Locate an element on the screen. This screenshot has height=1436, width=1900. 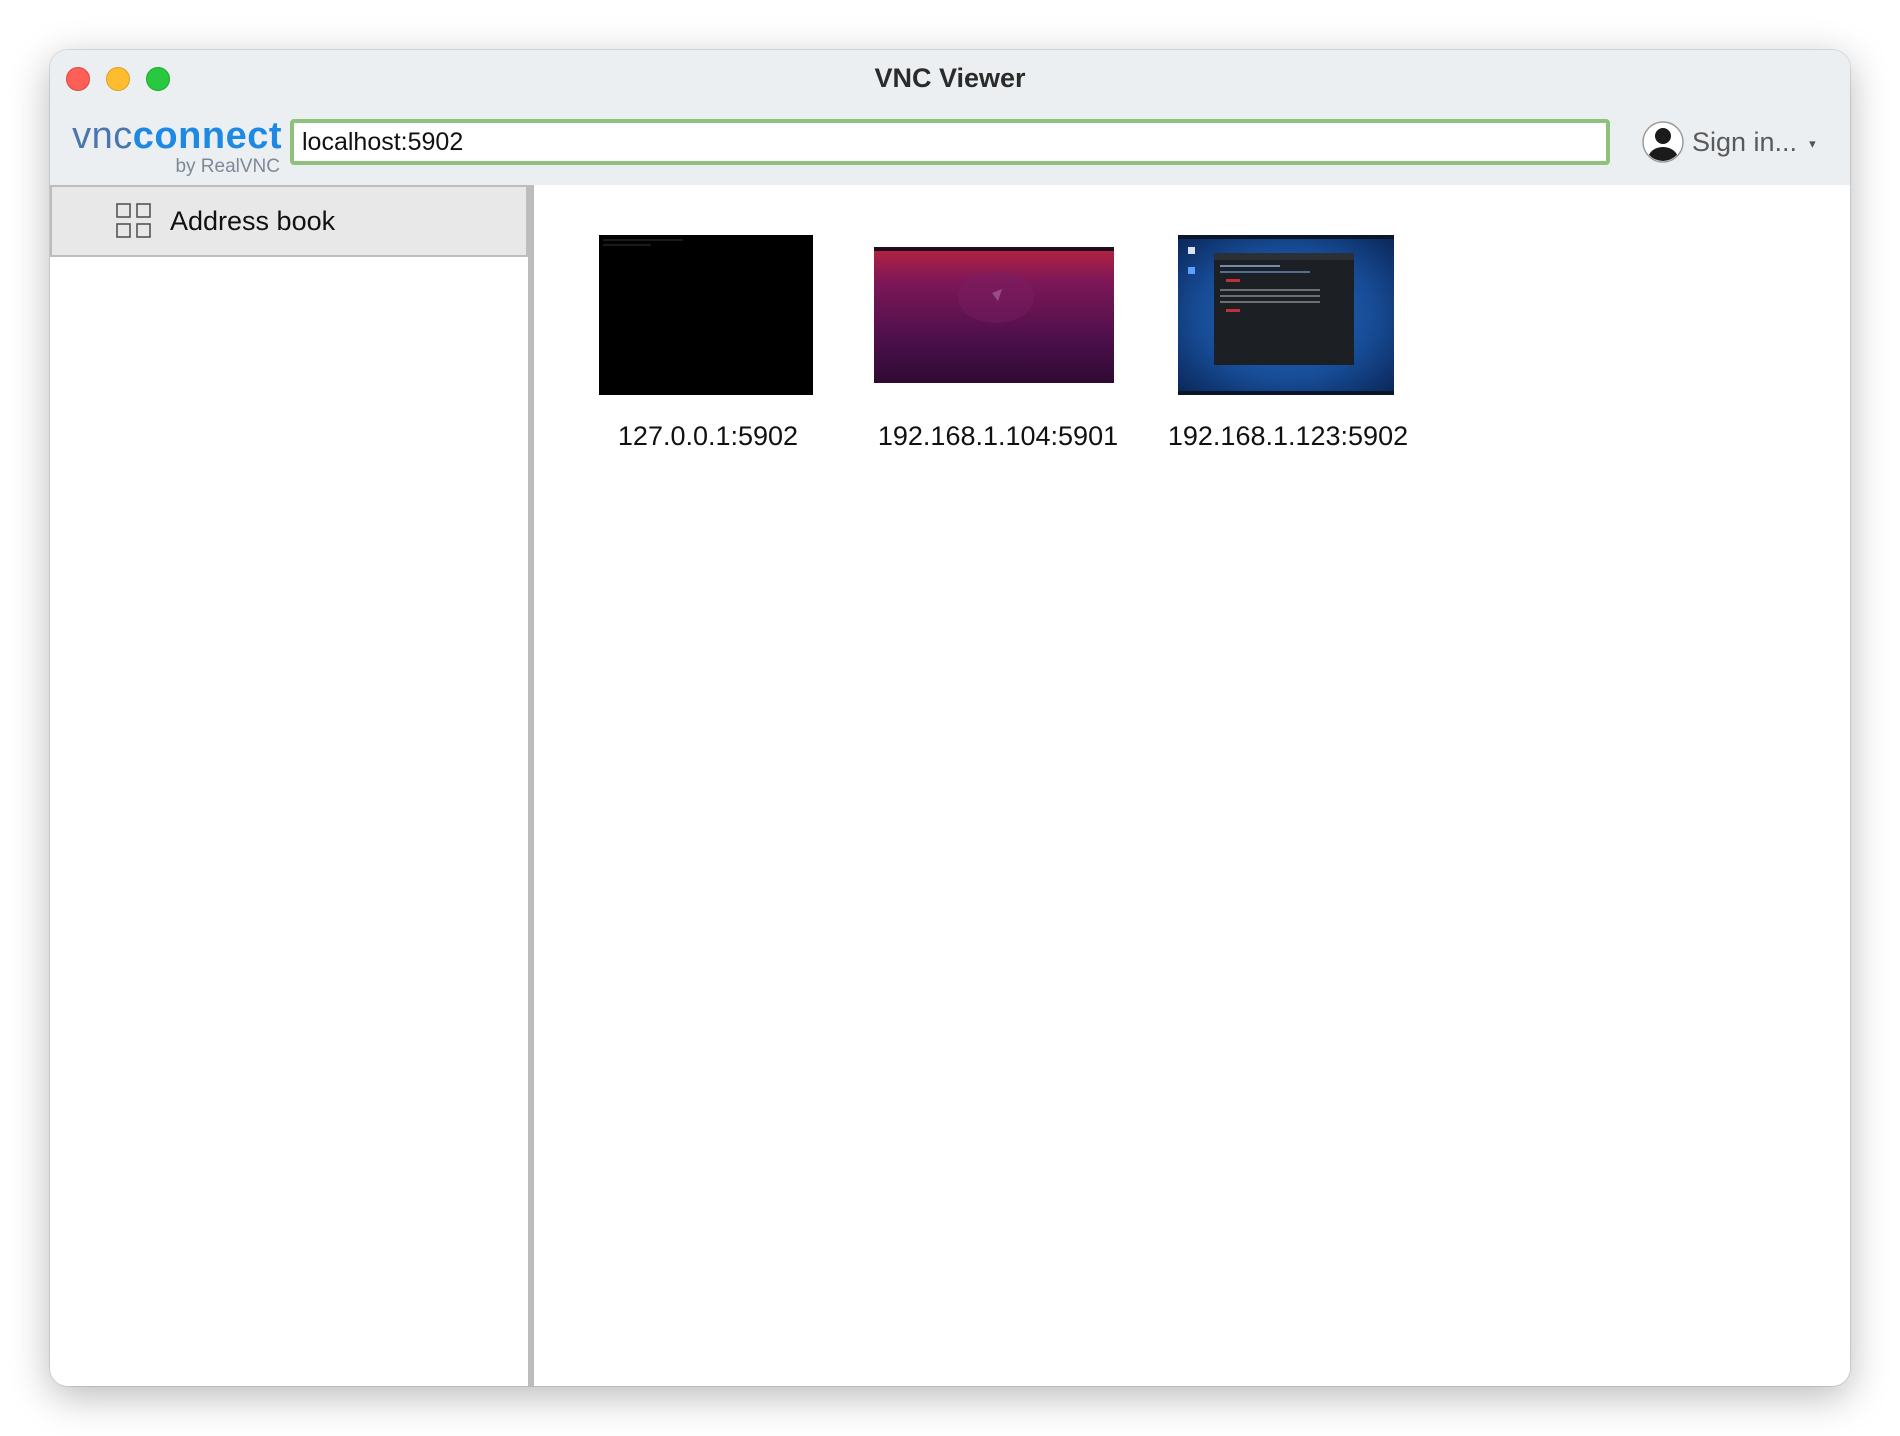
title-bar: VNC Viewer is located at coordinates (950, 78).